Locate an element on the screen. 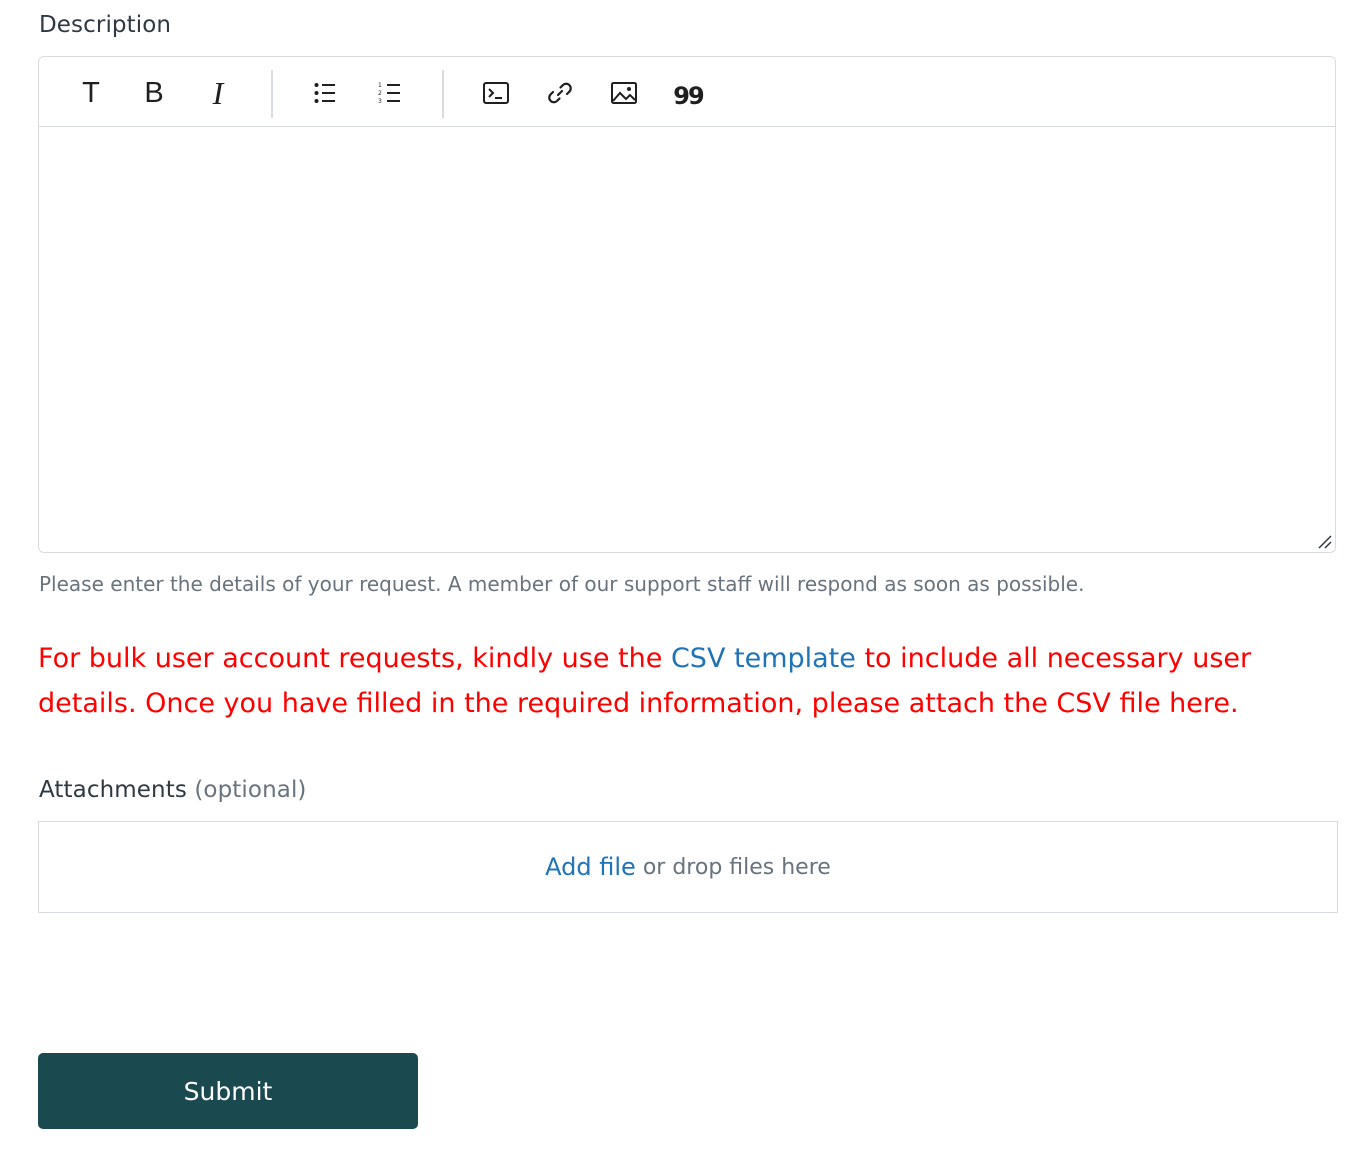 This screenshot has width=1366, height=1169. description-label: Description is located at coordinates (105, 25).